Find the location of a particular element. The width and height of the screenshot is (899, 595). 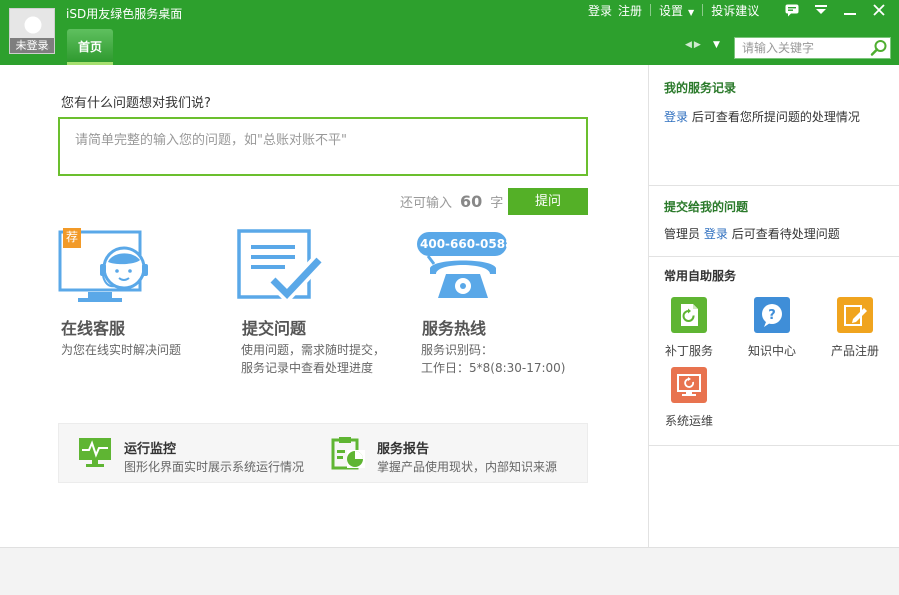

feature-desc: 服务记录中查看处理进度 is located at coordinates (307, 368).